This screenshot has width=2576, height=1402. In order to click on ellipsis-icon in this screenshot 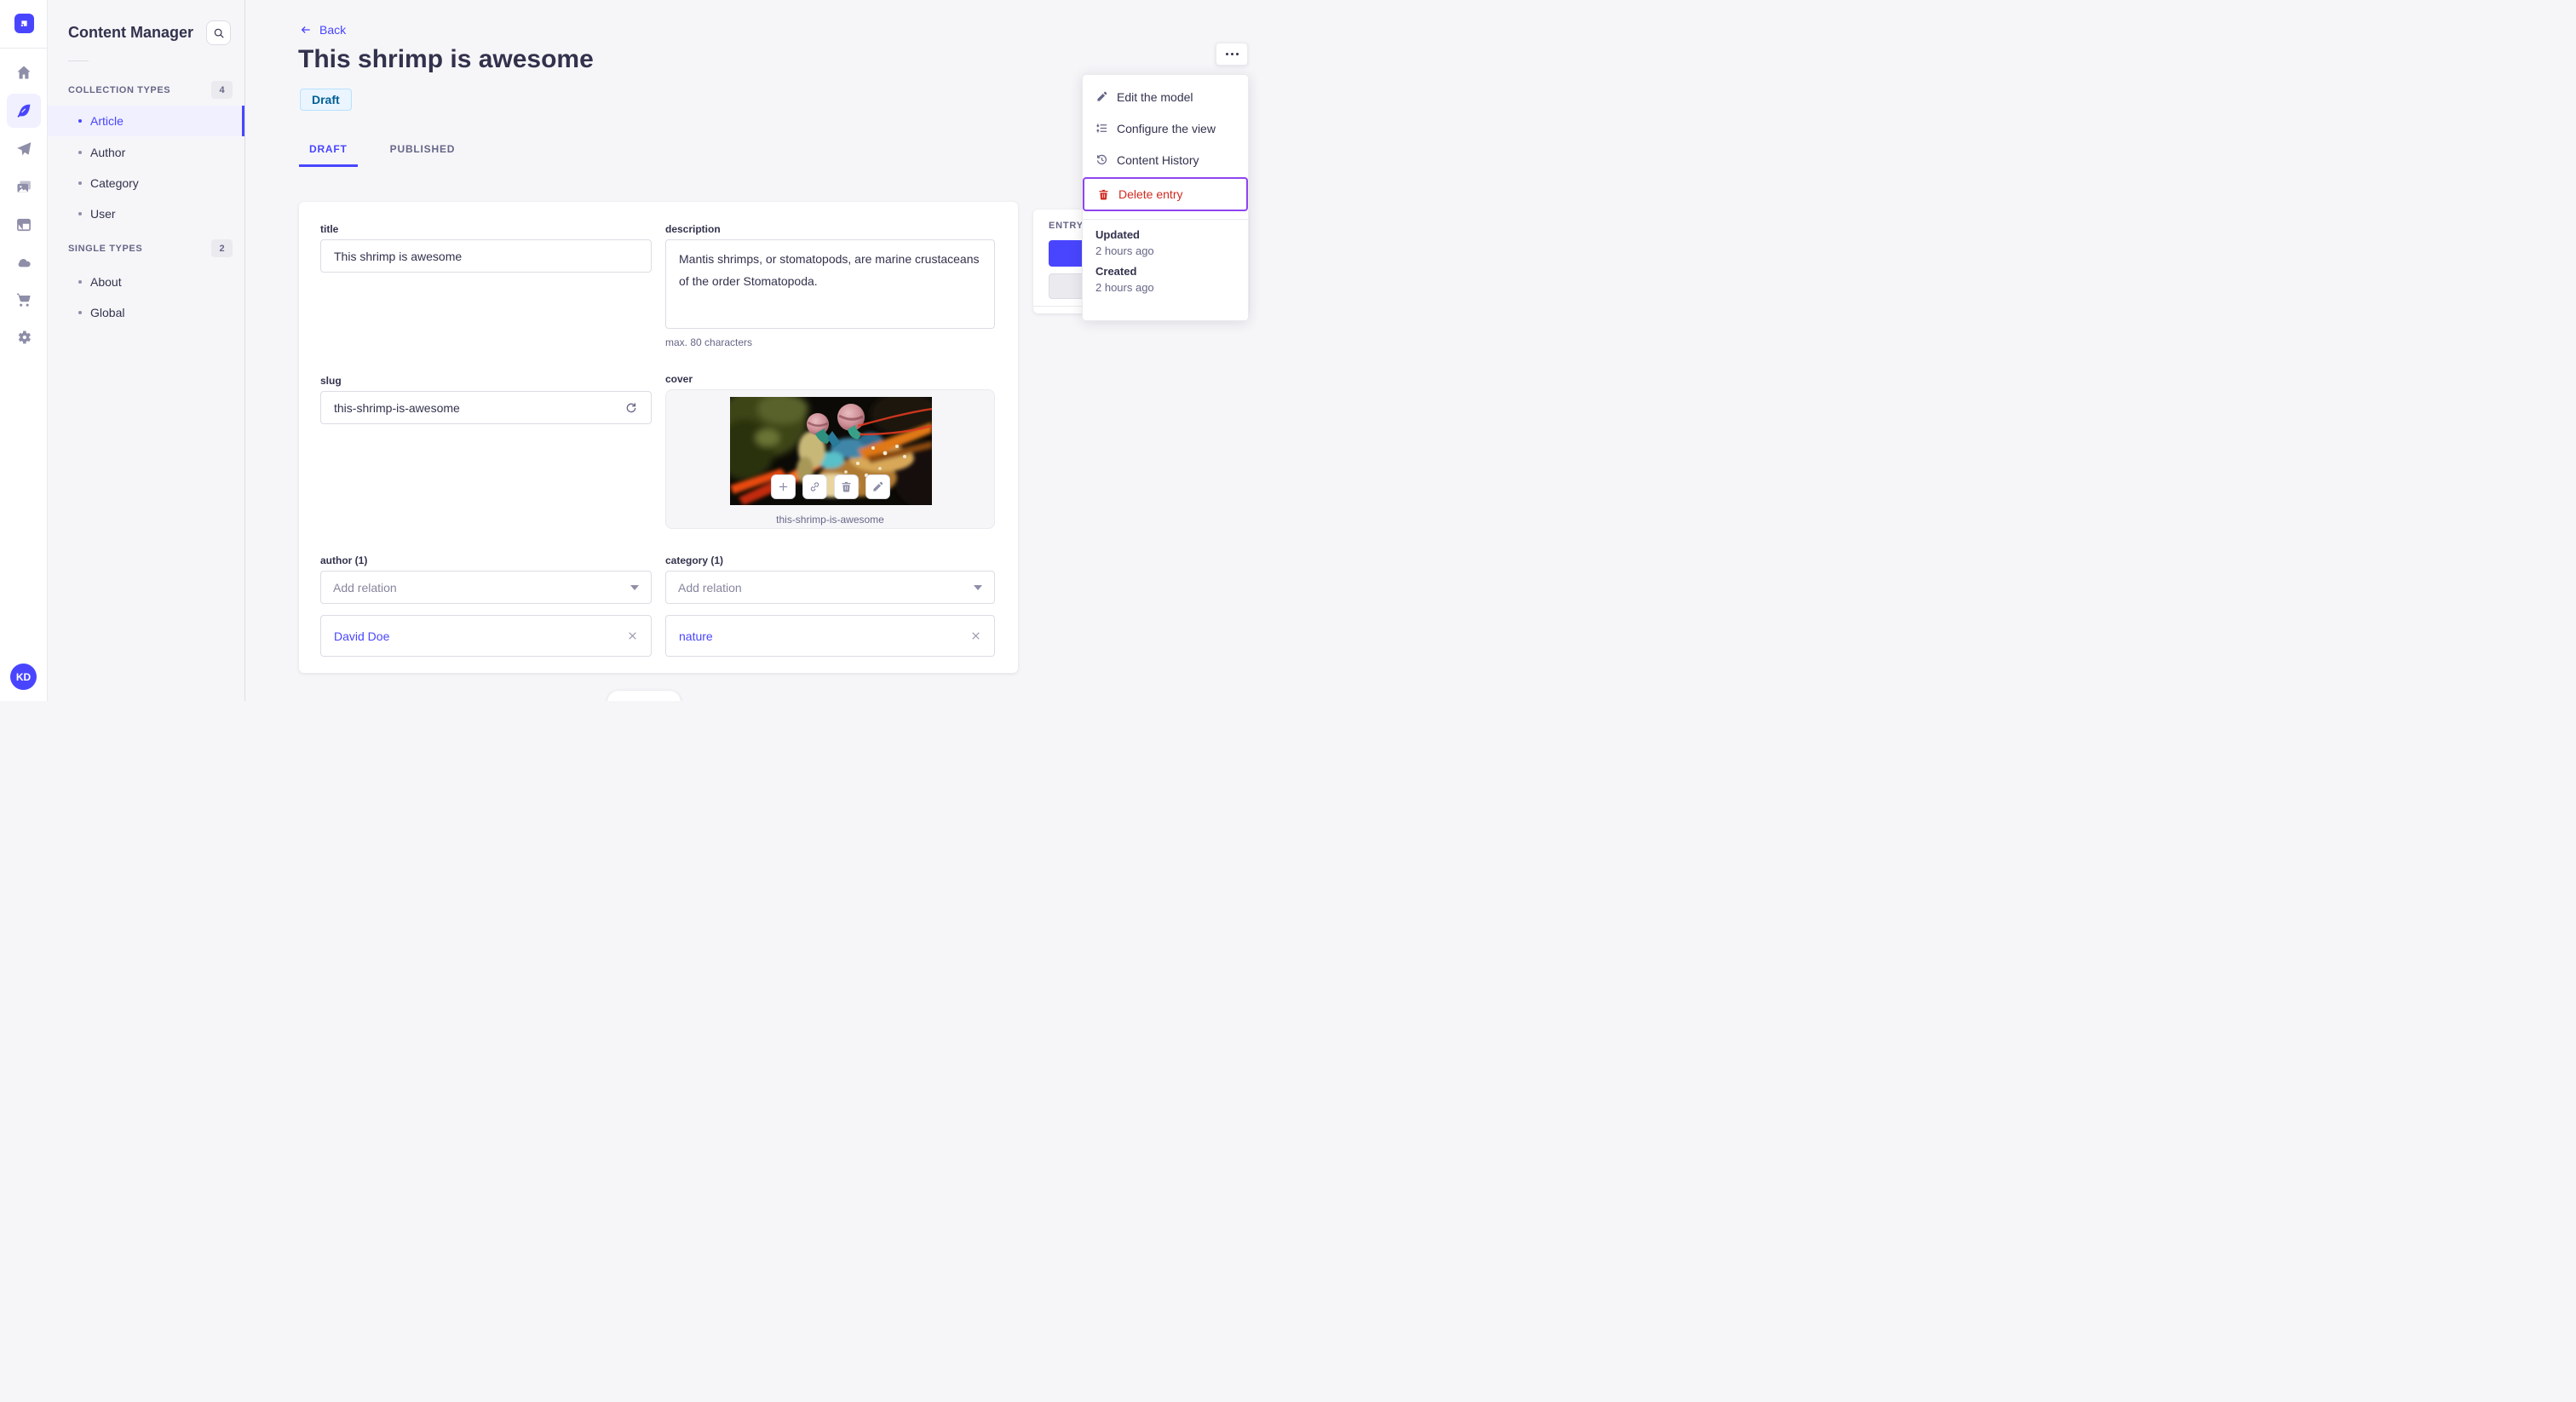, I will do `click(1226, 54)`.